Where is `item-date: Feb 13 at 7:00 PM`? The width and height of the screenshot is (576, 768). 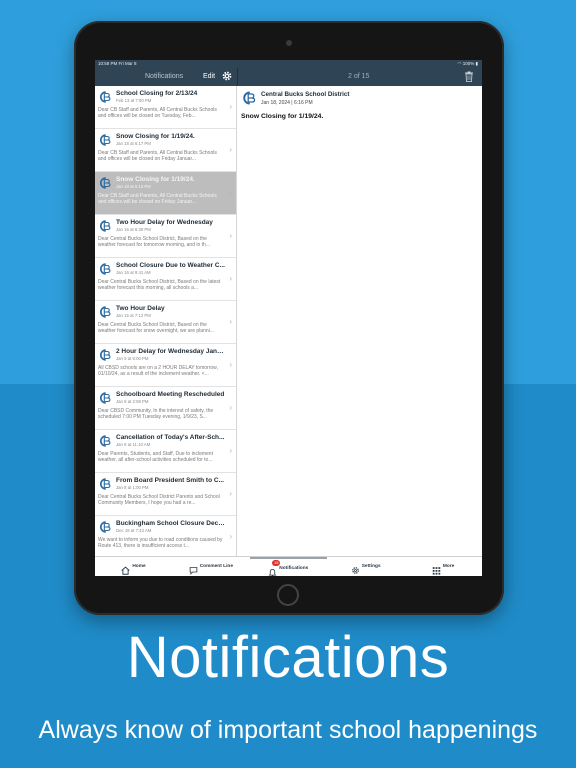 item-date: Feb 13 at 7:00 PM is located at coordinates (134, 100).